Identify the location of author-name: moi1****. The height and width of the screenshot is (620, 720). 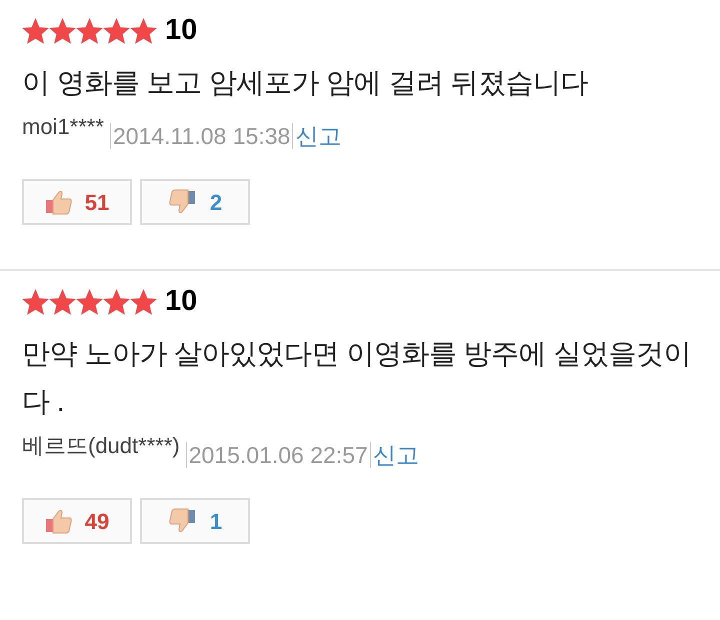
(63, 127).